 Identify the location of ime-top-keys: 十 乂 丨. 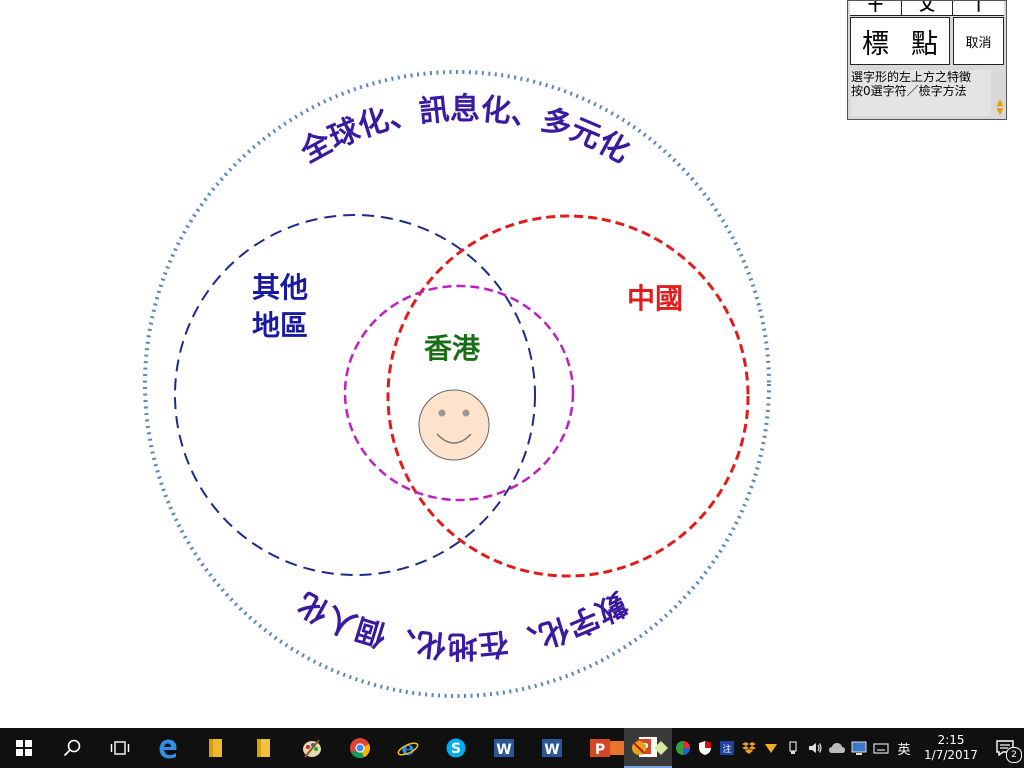
(927, 8).